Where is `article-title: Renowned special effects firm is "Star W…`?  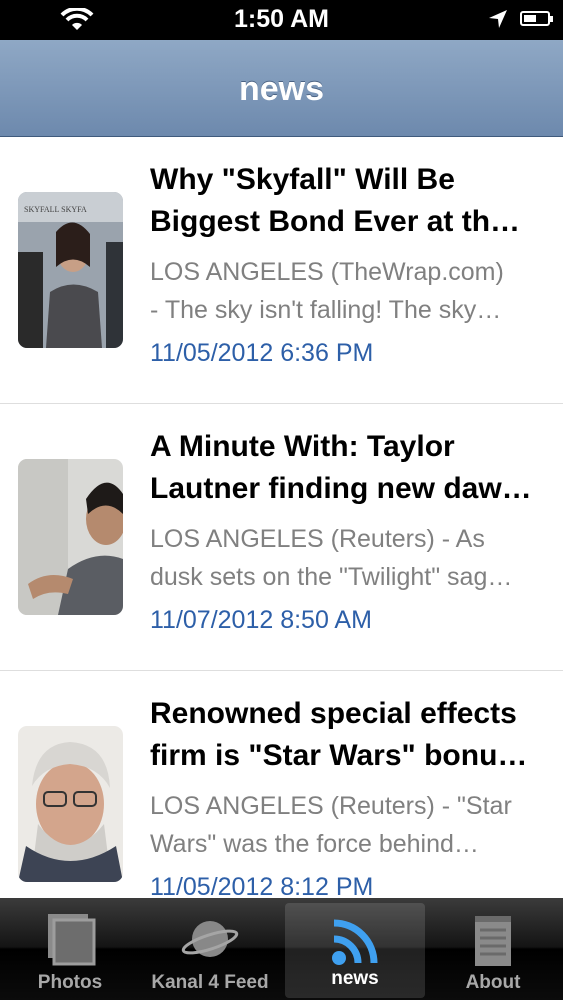
article-title: Renowned special effects firm is "Star W… is located at coordinates (339, 734).